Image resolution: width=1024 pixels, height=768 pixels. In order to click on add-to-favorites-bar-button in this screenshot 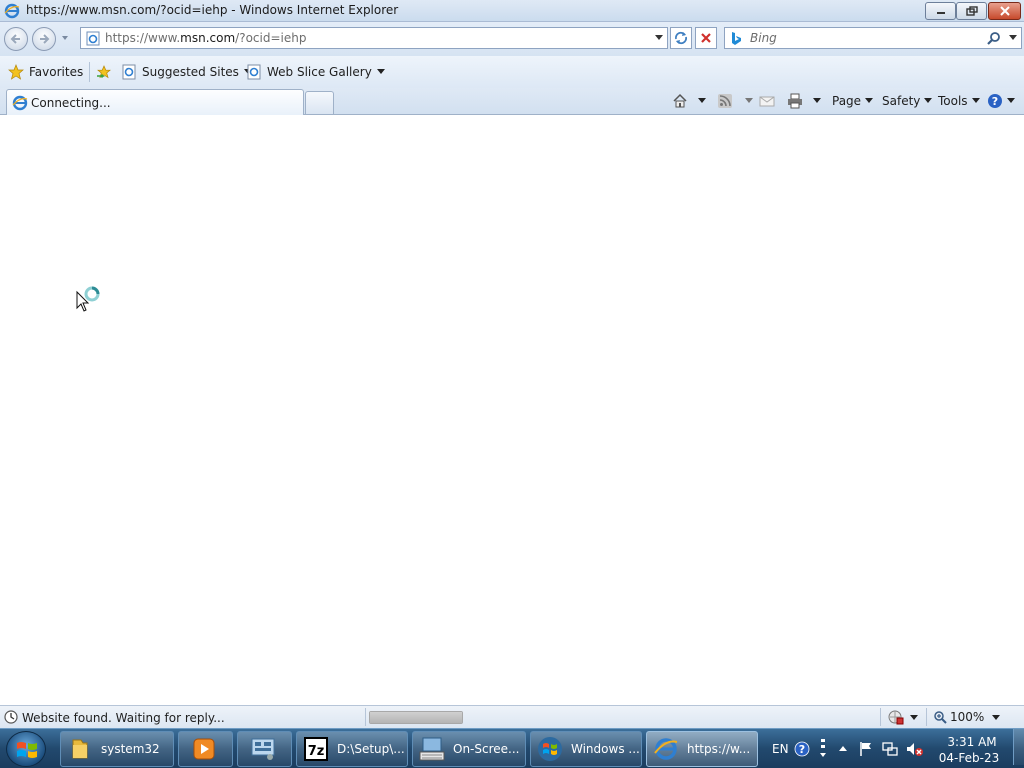, I will do `click(104, 72)`.